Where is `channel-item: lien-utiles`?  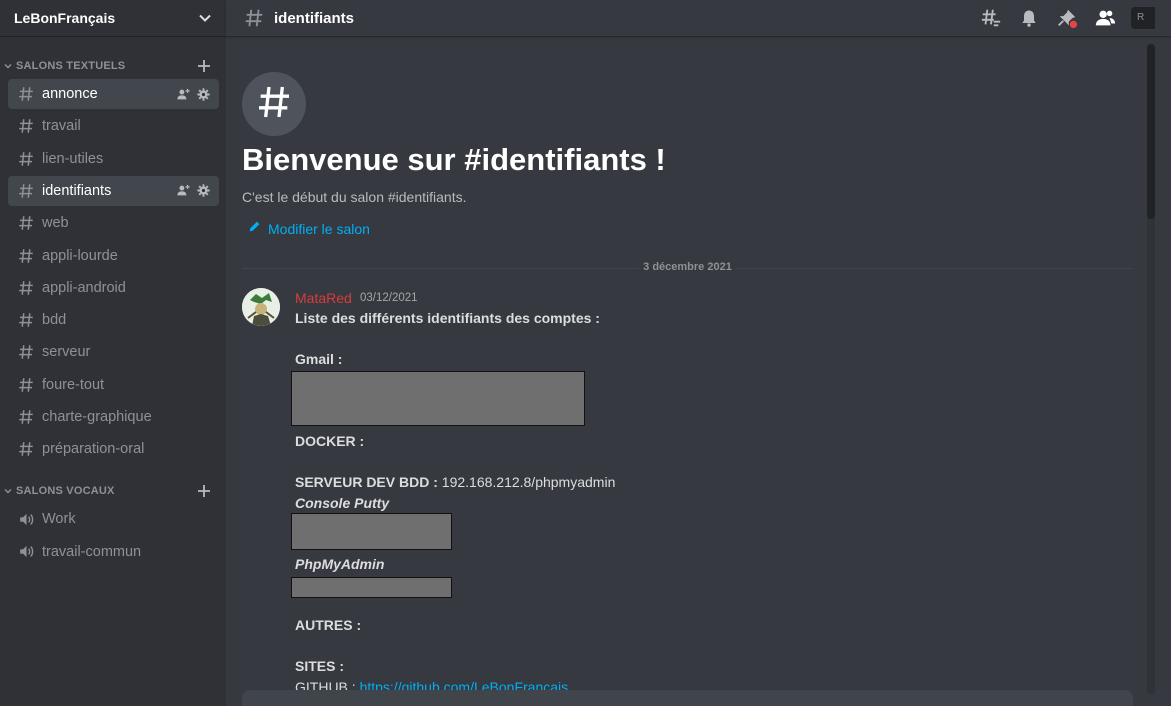 channel-item: lien-utiles is located at coordinates (113, 159).